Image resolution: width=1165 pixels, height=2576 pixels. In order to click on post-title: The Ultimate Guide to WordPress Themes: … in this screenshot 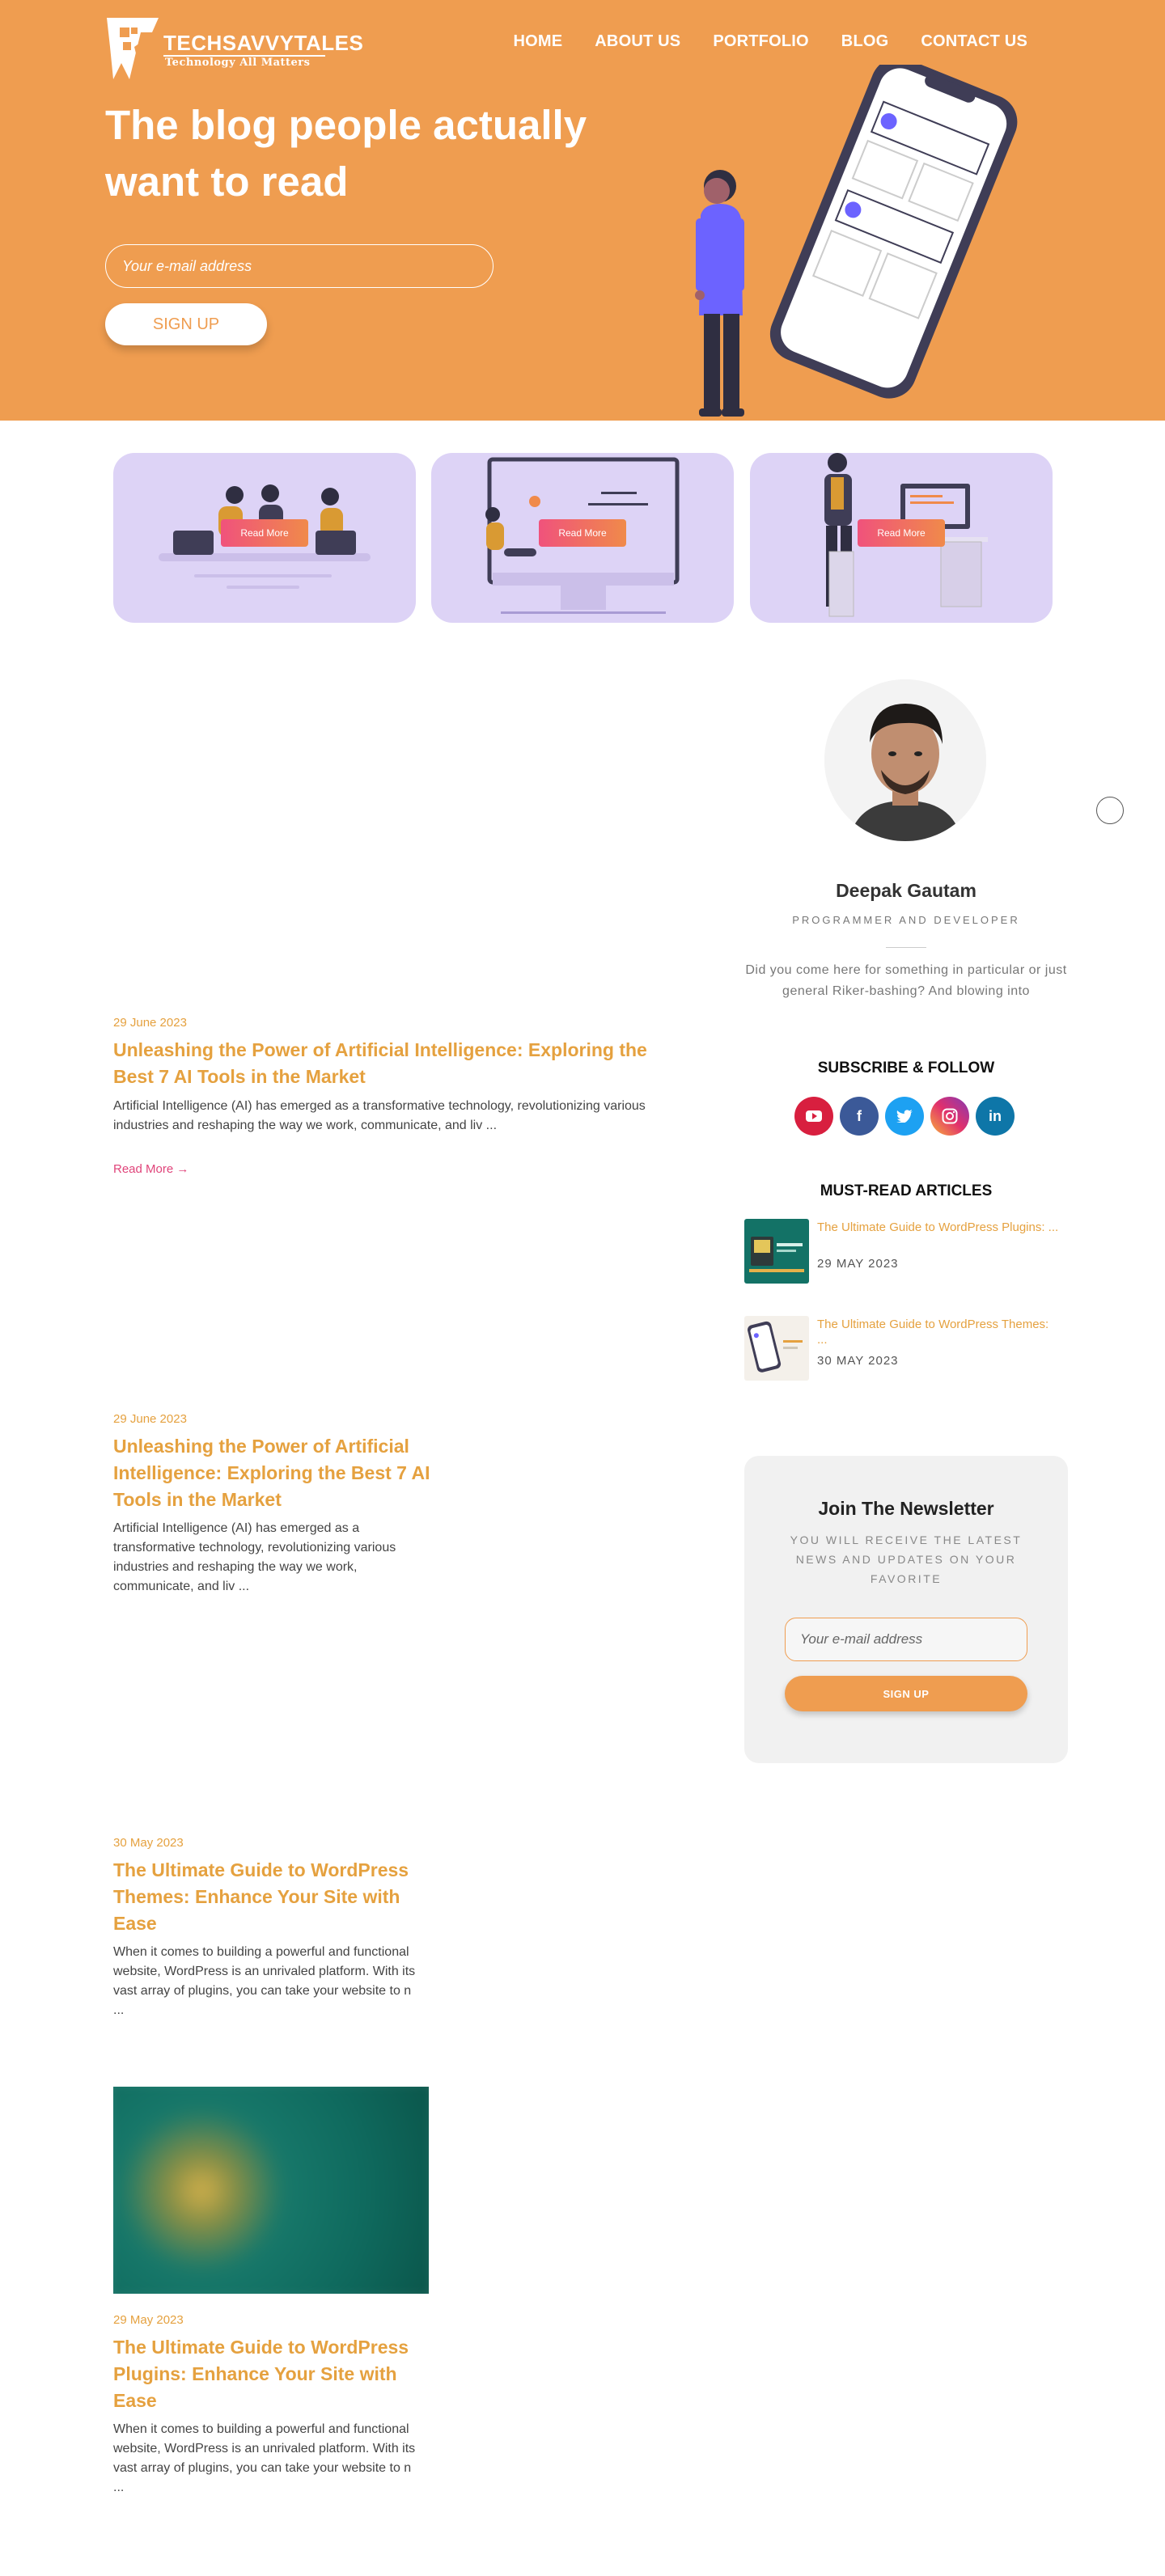, I will do `click(275, 1897)`.